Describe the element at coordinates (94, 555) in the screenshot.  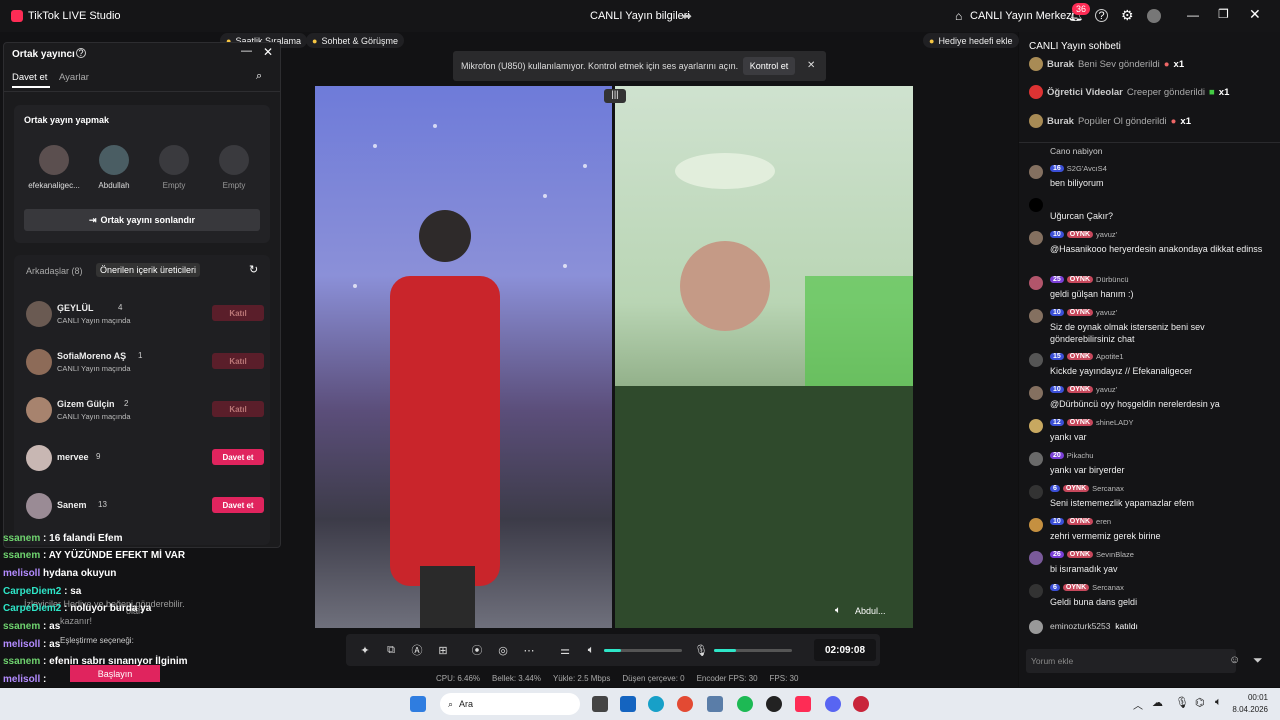
I see `overlay-line: ssanem : AY YÜZÜNDE EFEKT Mİ VAR` at that location.